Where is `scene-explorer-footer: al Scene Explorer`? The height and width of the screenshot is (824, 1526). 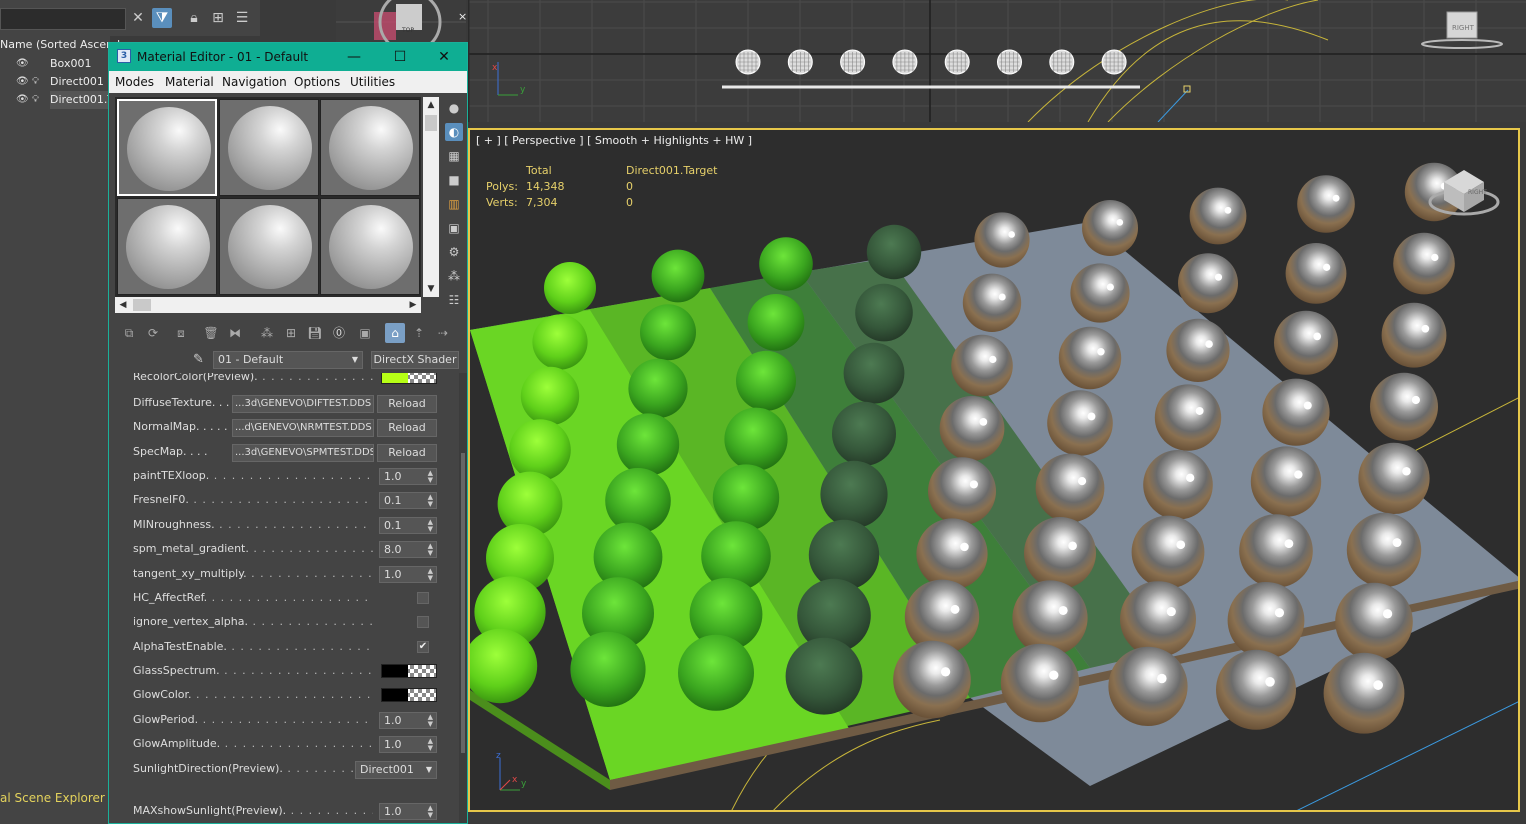
scene-explorer-footer: al Scene Explorer is located at coordinates (55, 798).